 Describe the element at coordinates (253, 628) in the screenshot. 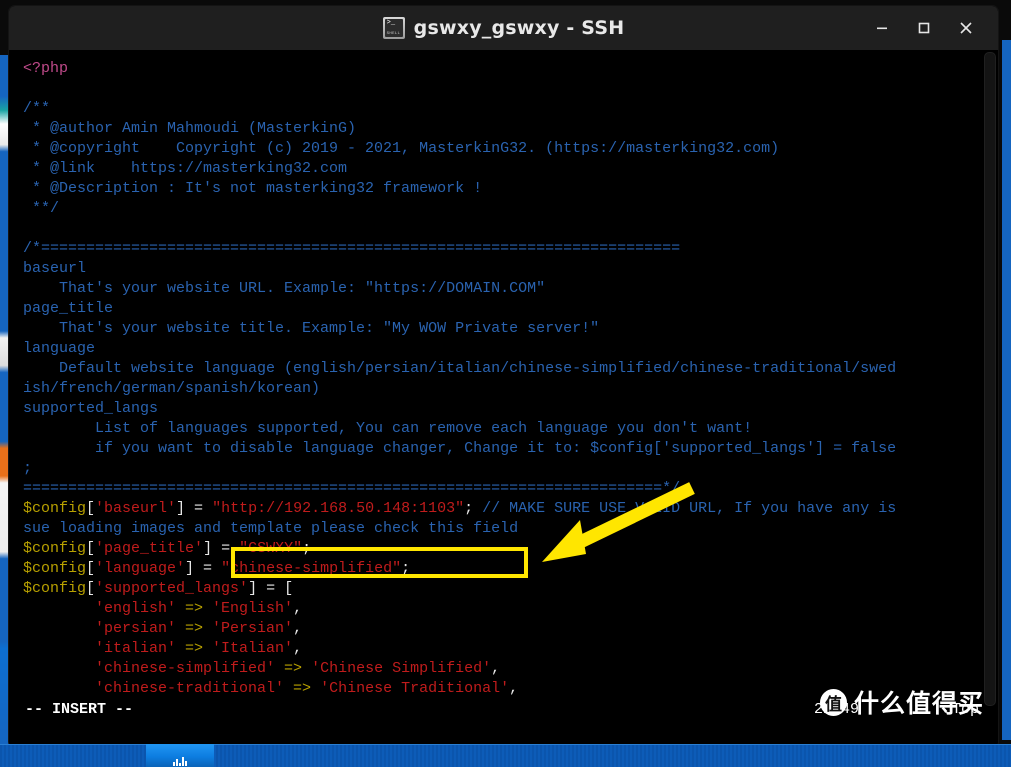

I see `code-segment: 'Persian'` at that location.